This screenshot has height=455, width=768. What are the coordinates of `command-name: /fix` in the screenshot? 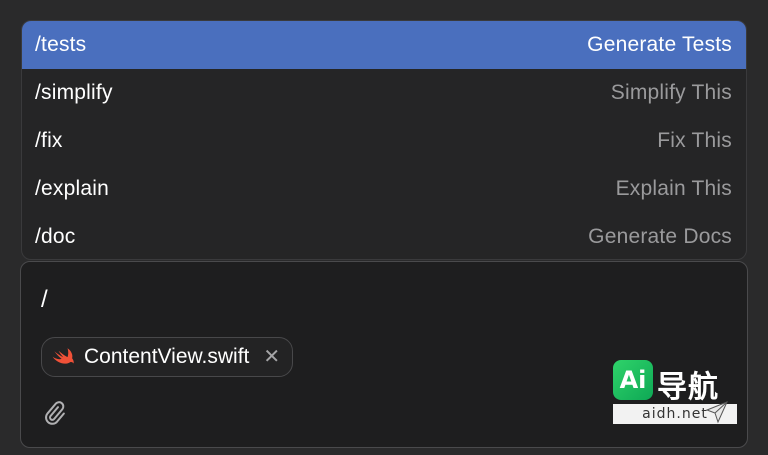 It's located at (49, 140).